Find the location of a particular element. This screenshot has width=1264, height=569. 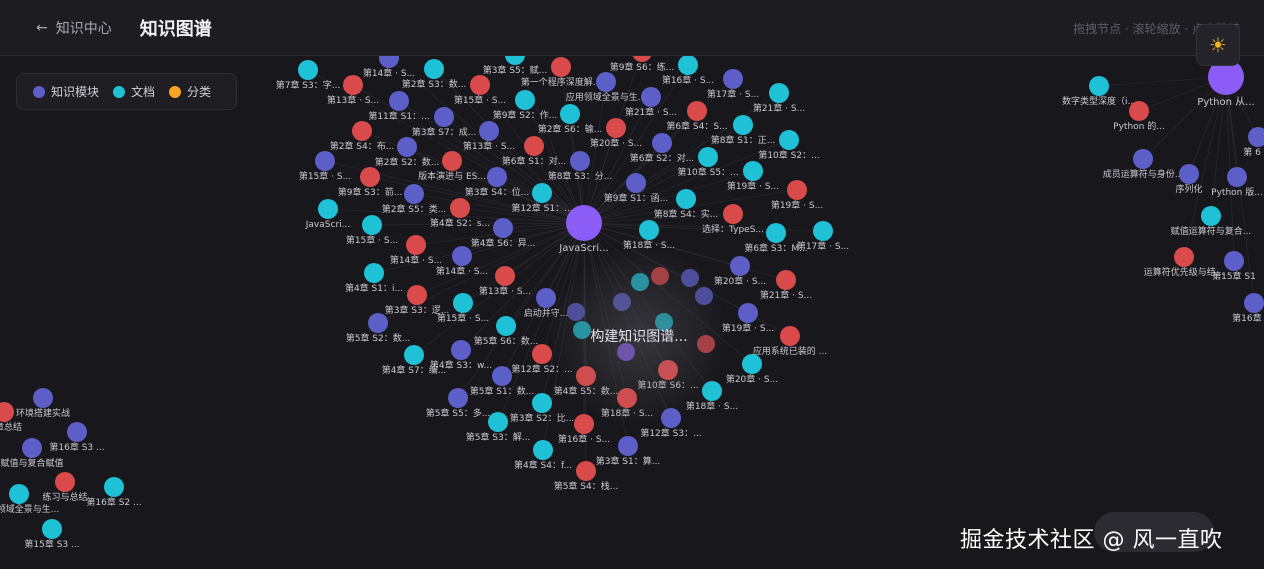

theme-toggle-button: ☀ is located at coordinates (1218, 45).